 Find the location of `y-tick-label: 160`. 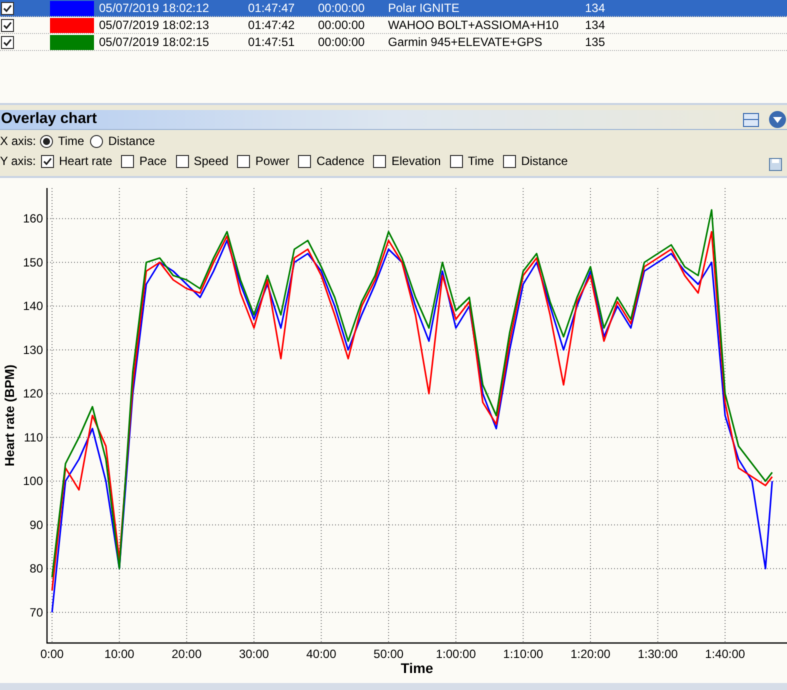

y-tick-label: 160 is located at coordinates (32, 219).